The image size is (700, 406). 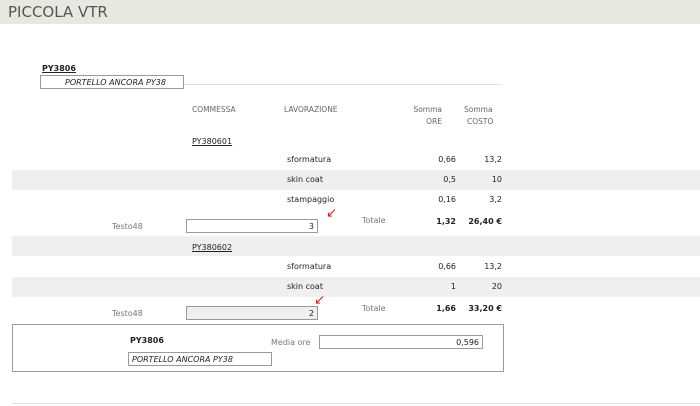 I want to click on totale-ore: 1,32, so click(x=446, y=221).